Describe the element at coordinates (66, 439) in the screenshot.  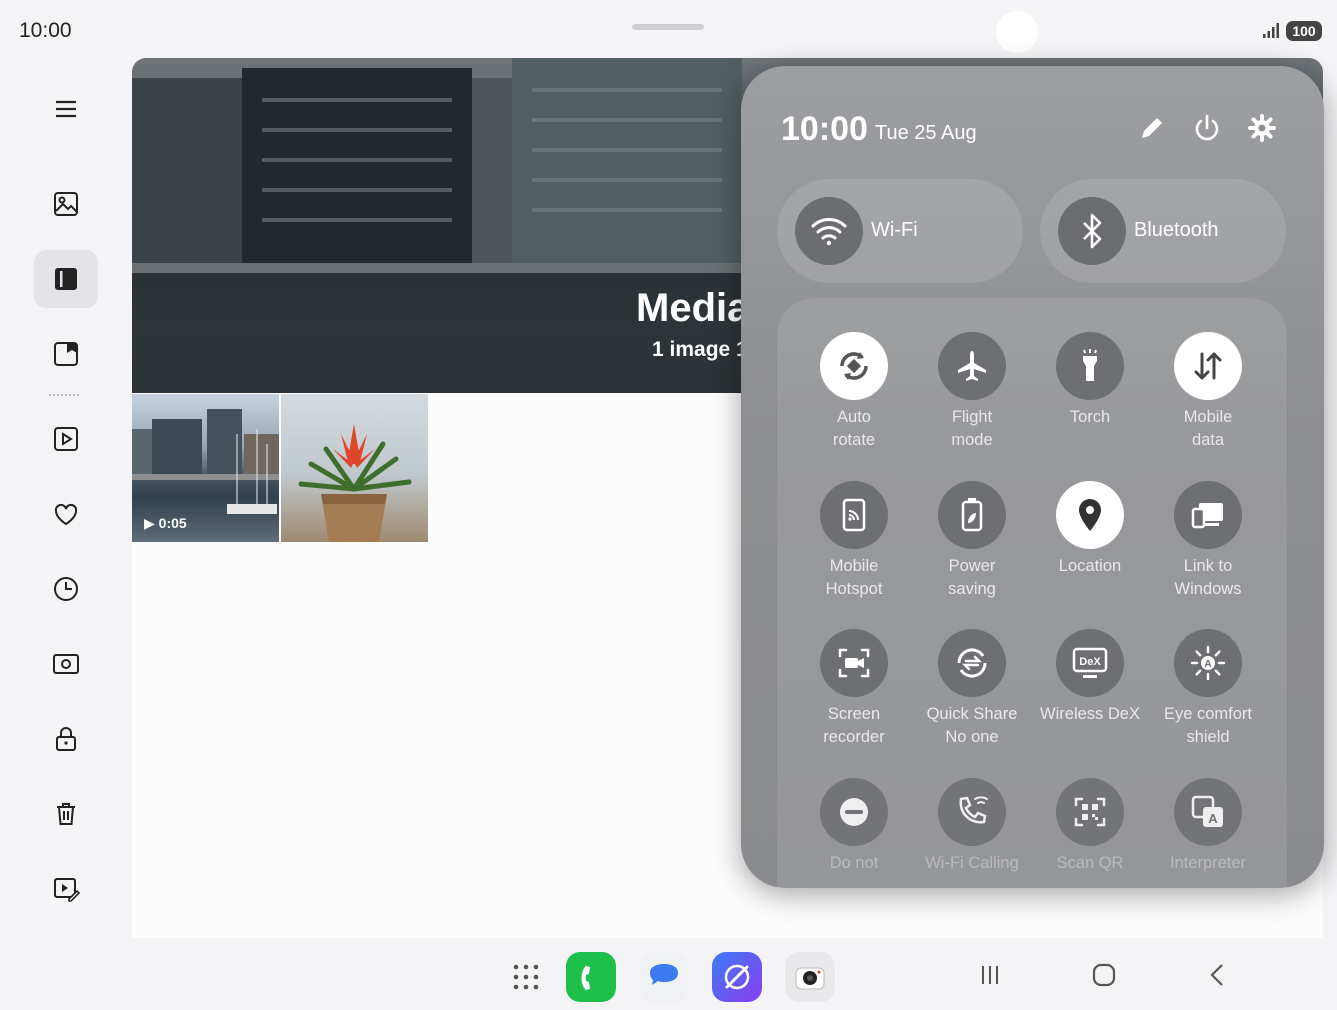
I see `videos-icon` at that location.